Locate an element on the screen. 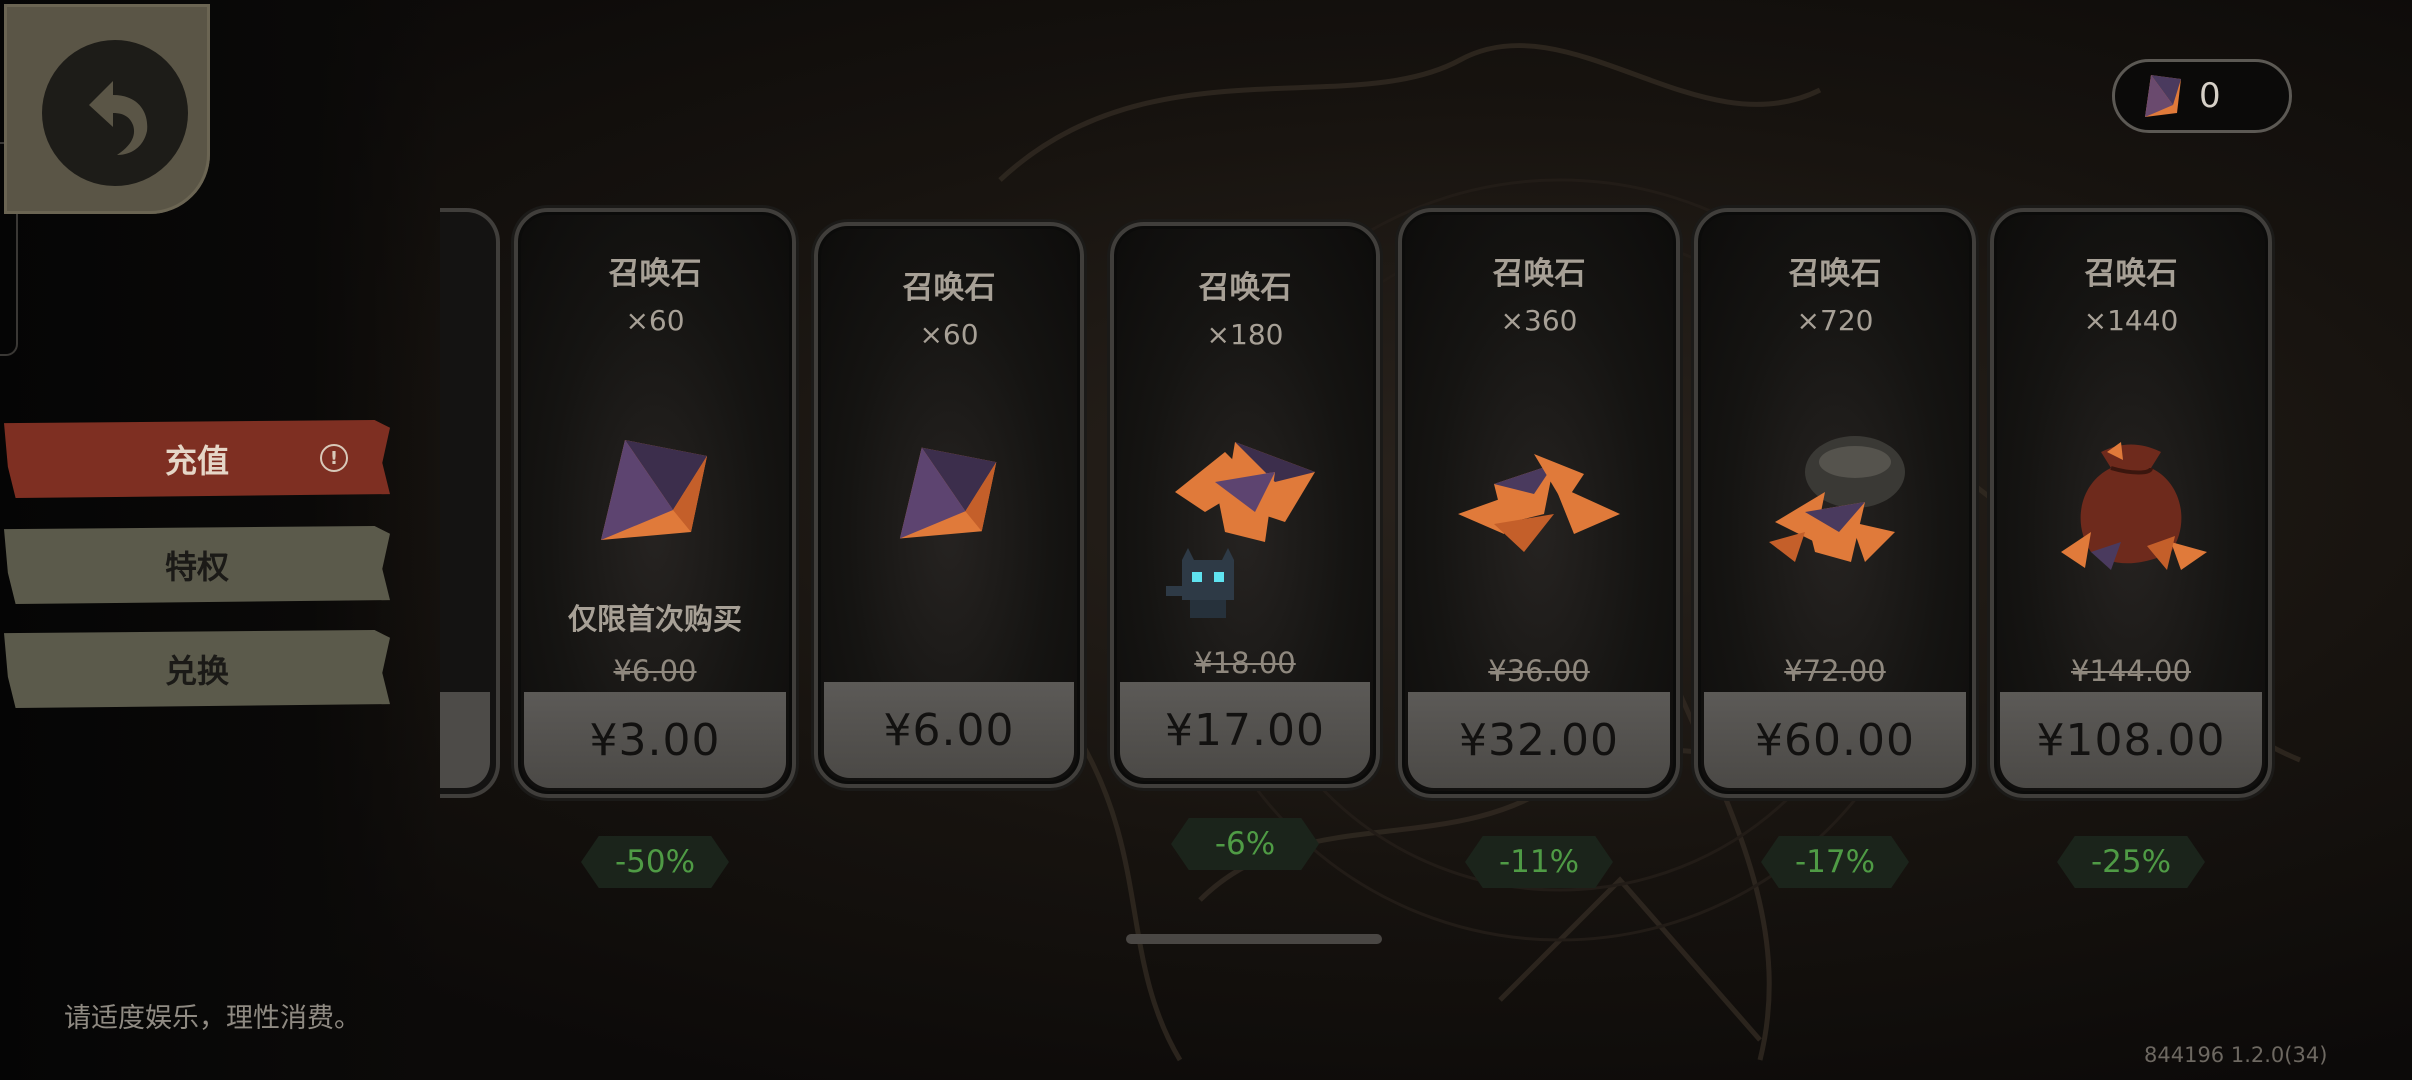 The height and width of the screenshot is (1080, 2412). original-price: ¥18.00 is located at coordinates (1245, 663).